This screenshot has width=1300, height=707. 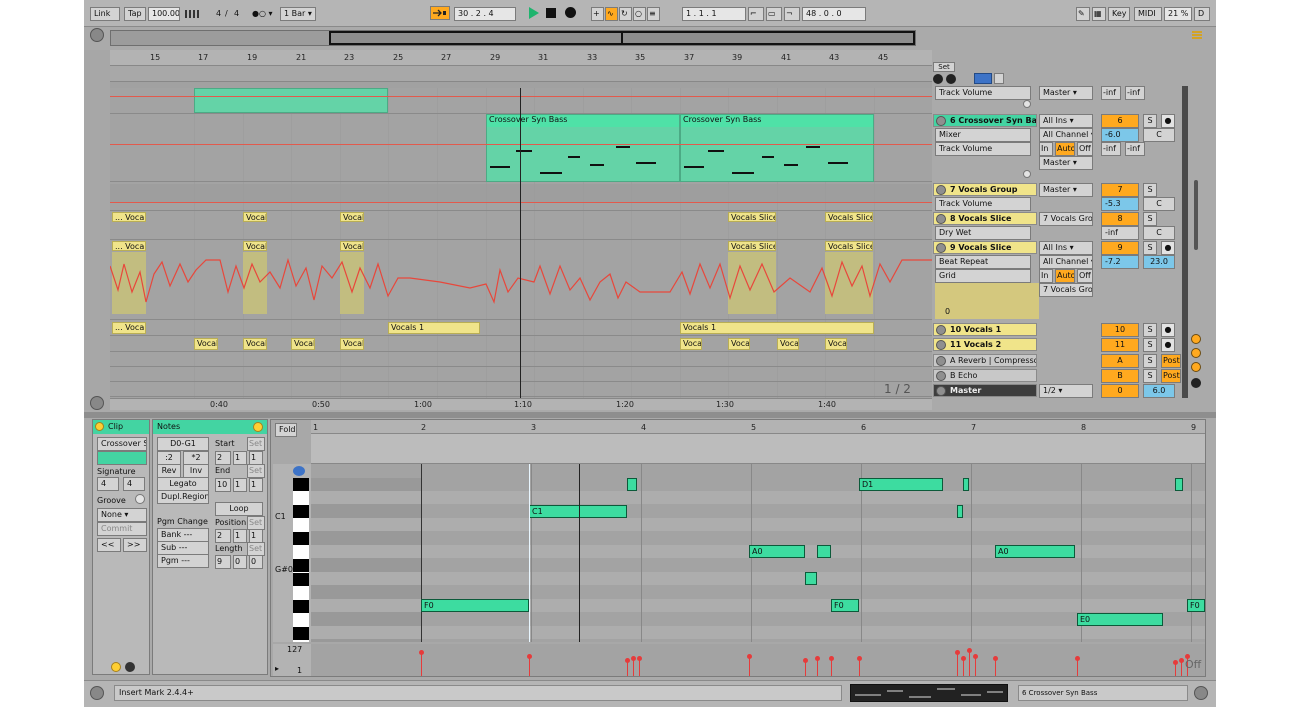 I want to click on automation-arm-button: ∿, so click(x=611, y=14).